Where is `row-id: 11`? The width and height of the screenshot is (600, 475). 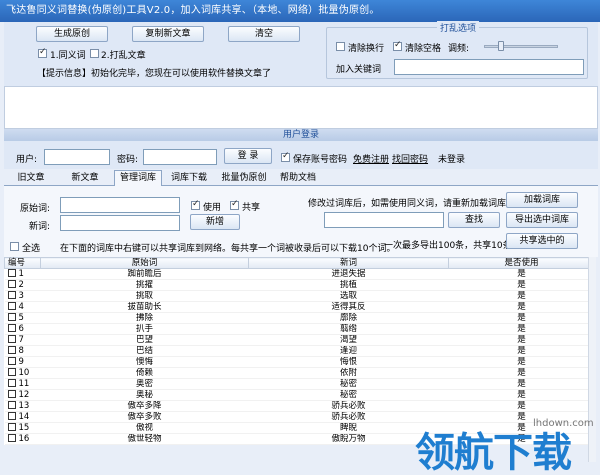 row-id: 11 is located at coordinates (24, 384).